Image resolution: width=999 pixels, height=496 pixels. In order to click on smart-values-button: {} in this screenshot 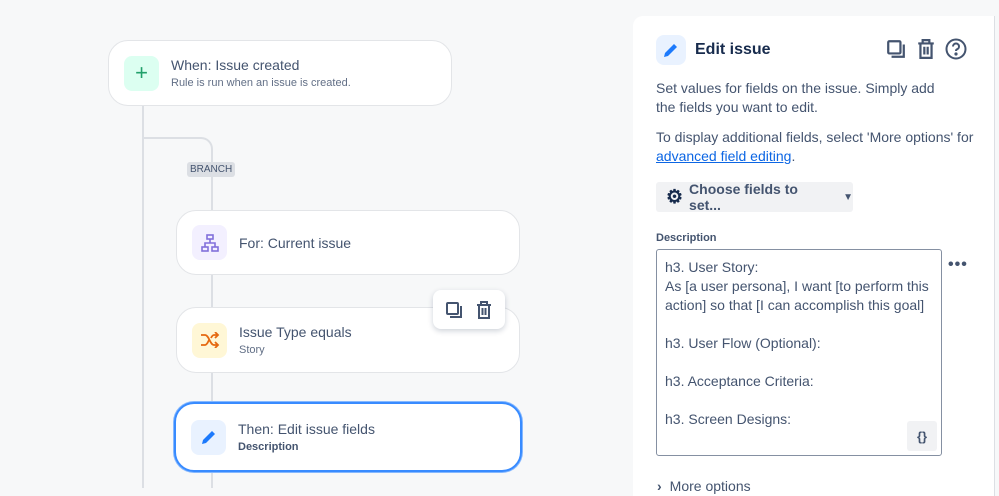, I will do `click(922, 436)`.